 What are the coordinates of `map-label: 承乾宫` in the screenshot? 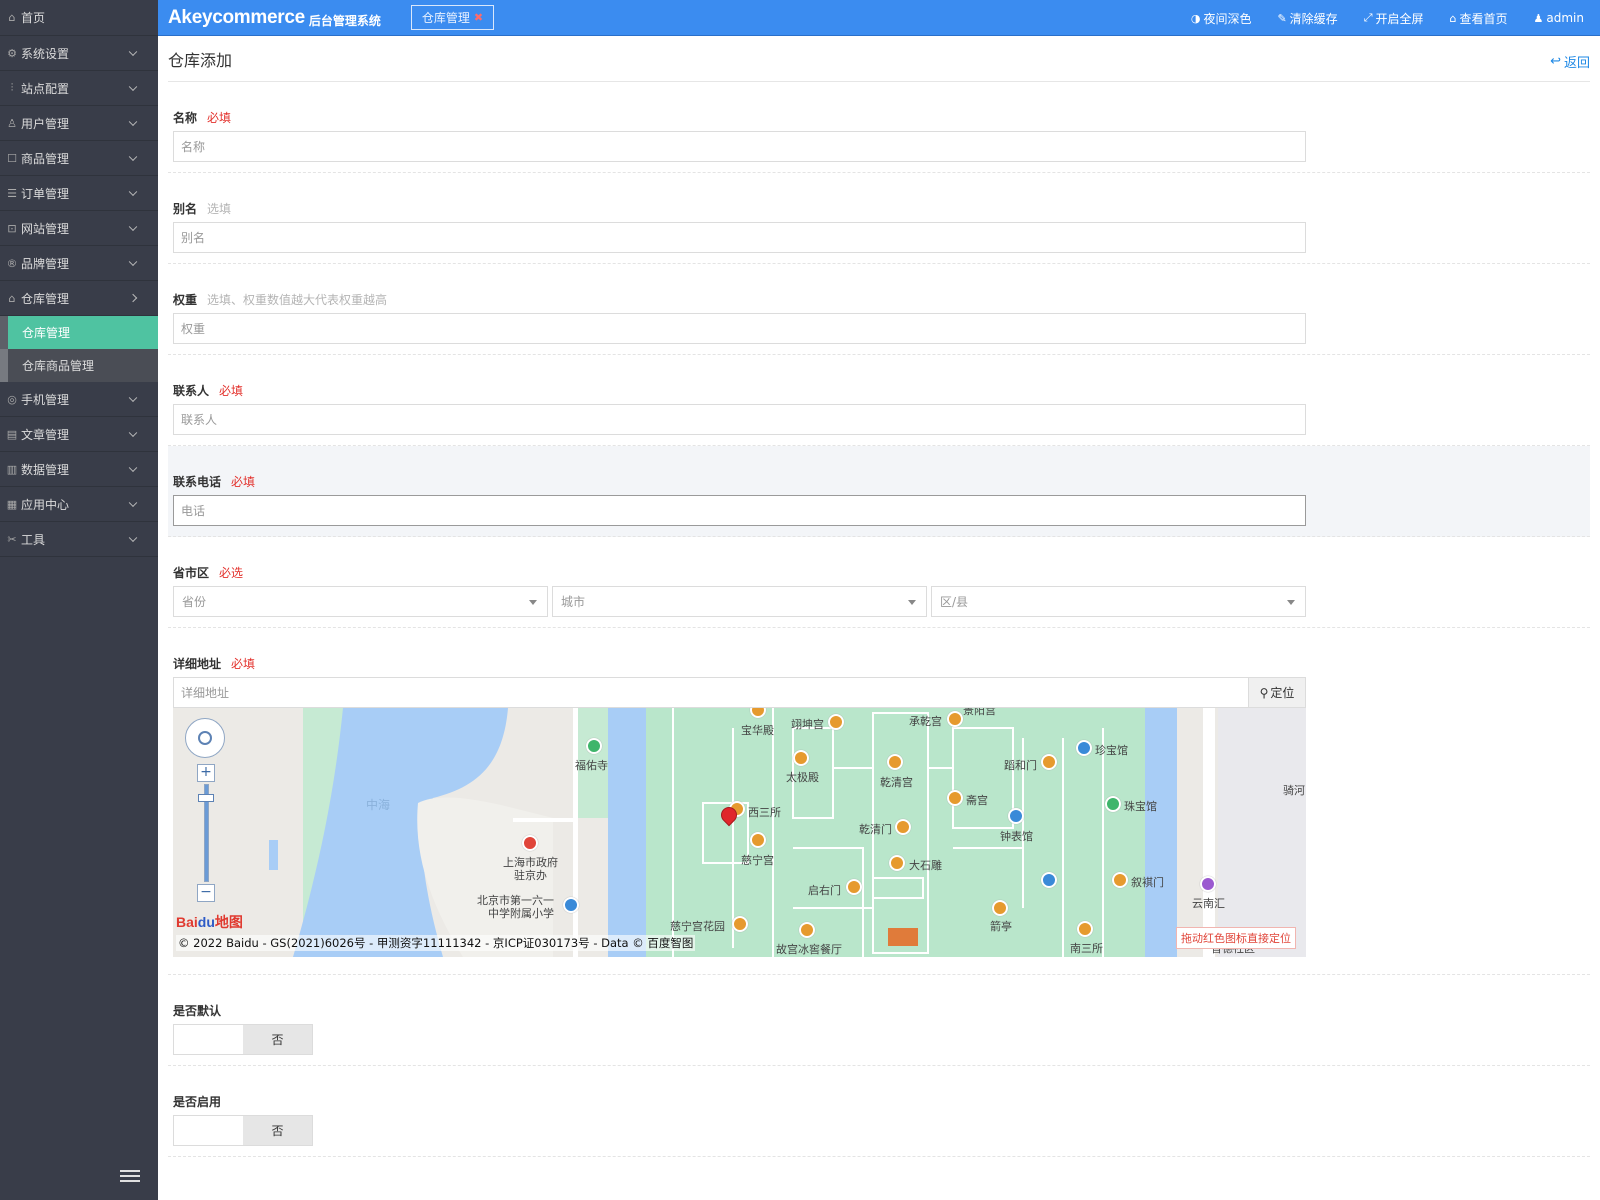 It's located at (925, 721).